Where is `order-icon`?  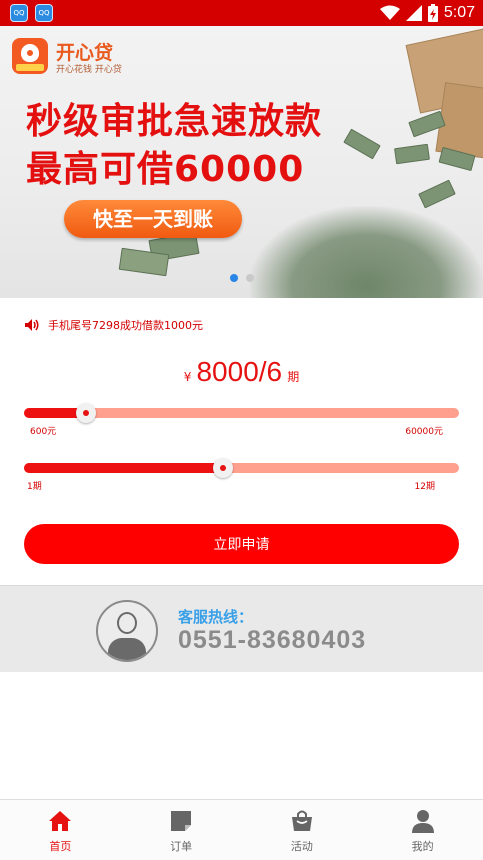 order-icon is located at coordinates (181, 821).